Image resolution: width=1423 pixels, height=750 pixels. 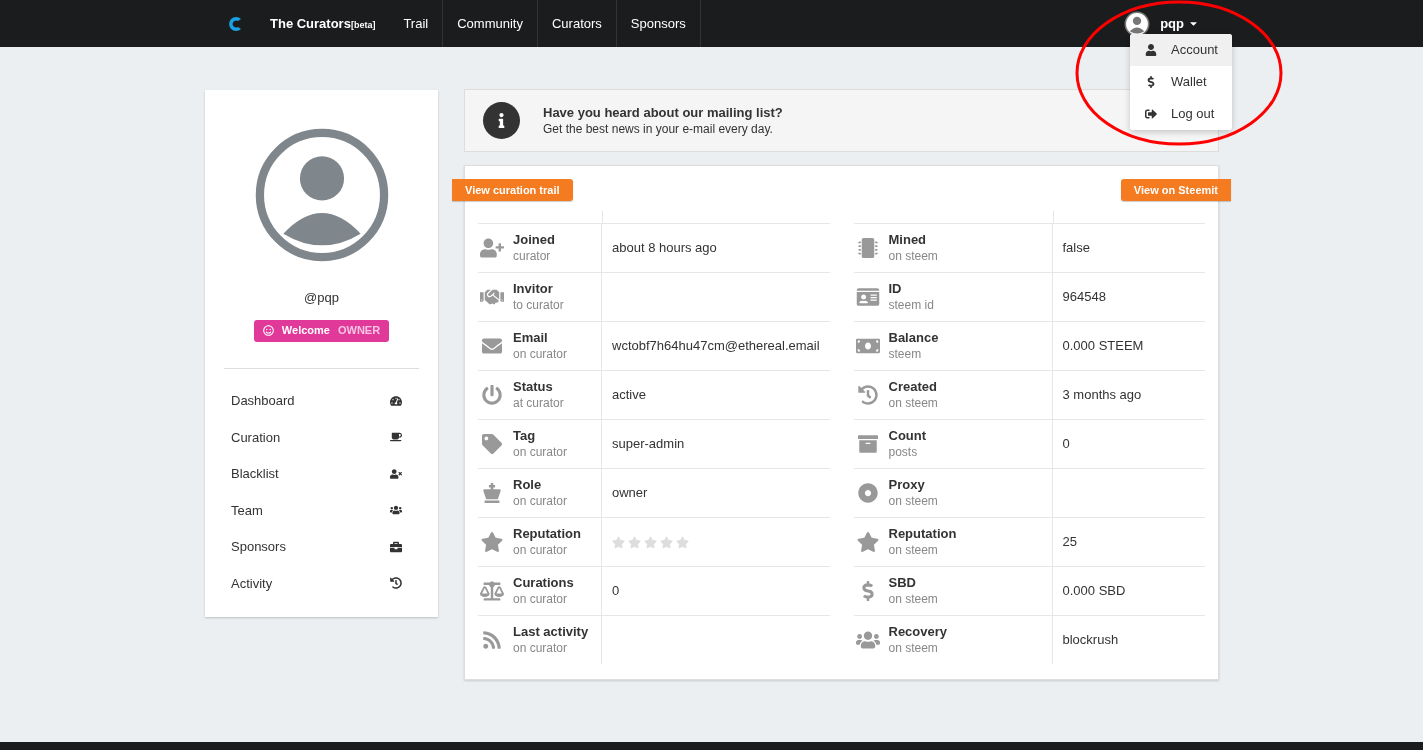 I want to click on cup-icon, so click(x=396, y=437).